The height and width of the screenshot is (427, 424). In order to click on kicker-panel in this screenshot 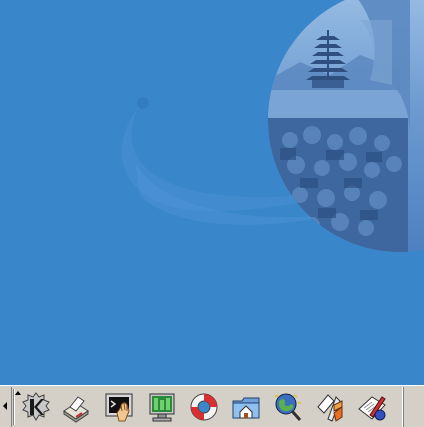, I will do `click(212, 406)`.